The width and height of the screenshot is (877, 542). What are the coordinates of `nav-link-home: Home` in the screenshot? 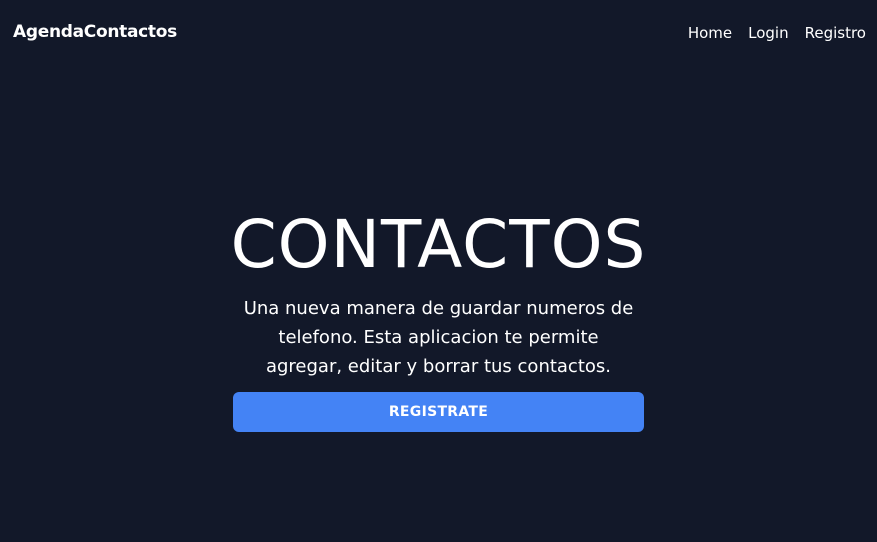 It's located at (710, 33).